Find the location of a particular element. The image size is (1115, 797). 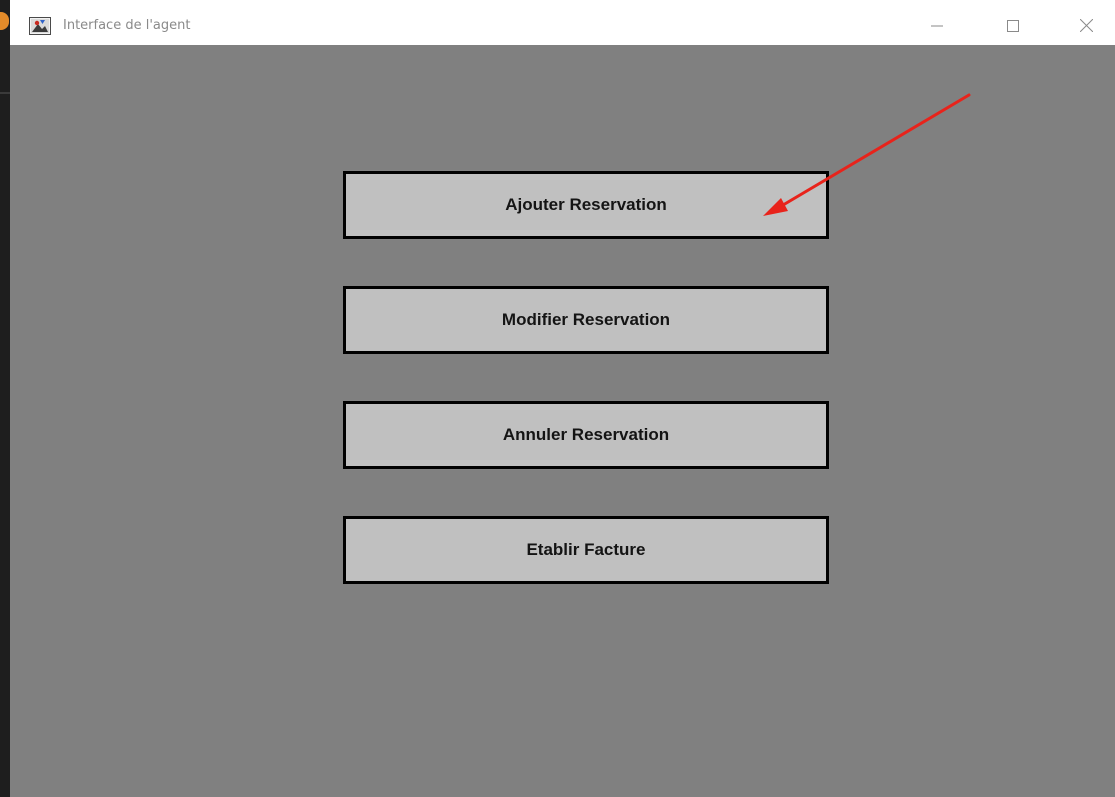

modifier-reservation-button: Modifier Reservation is located at coordinates (586, 320).